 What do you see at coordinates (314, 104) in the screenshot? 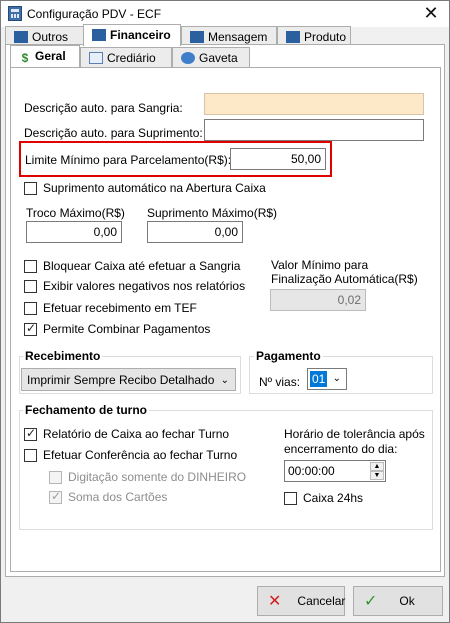
I see `sangria-input` at bounding box center [314, 104].